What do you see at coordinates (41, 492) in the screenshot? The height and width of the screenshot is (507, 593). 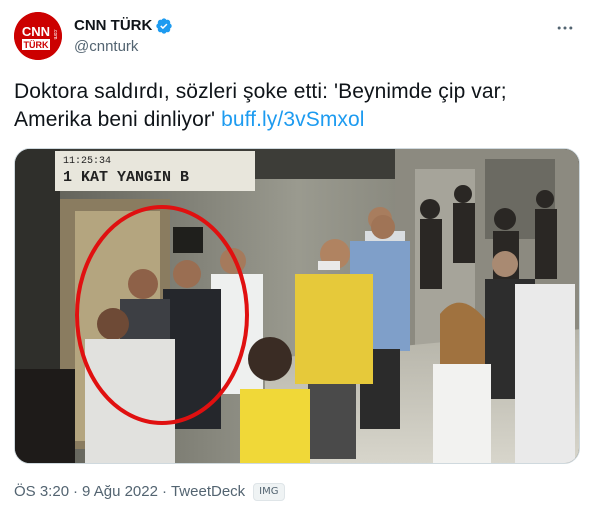 I see `tweet-time: ÖS 3:20` at bounding box center [41, 492].